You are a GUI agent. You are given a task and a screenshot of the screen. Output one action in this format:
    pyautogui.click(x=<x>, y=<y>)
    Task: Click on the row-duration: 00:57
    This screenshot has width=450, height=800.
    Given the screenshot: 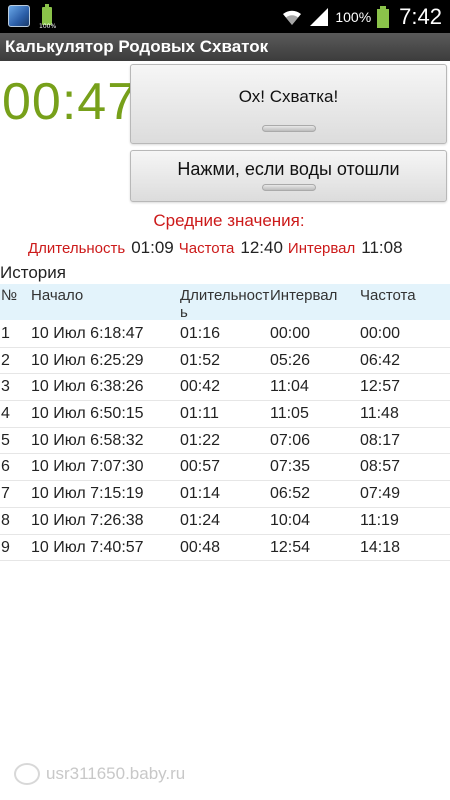 What is the action you would take?
    pyautogui.click(x=200, y=467)
    